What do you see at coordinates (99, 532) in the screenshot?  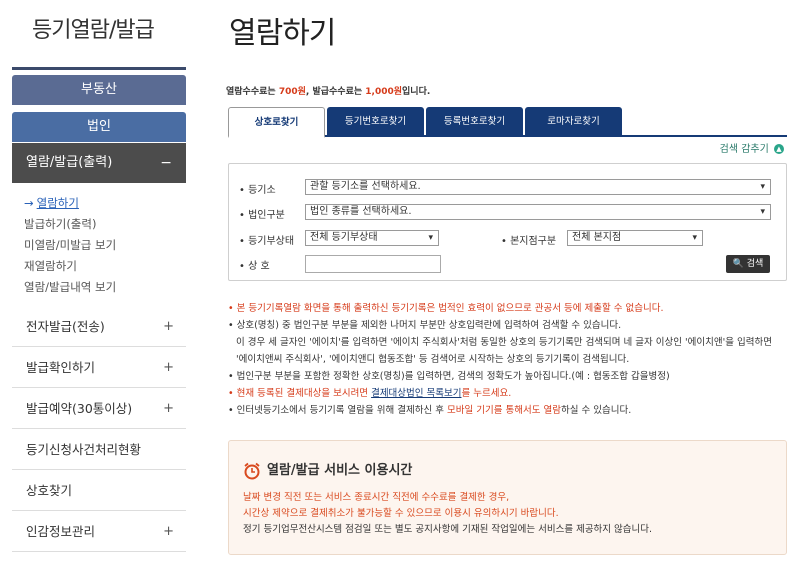 I see `sidebar-item-seal: 인감정보관리 +` at bounding box center [99, 532].